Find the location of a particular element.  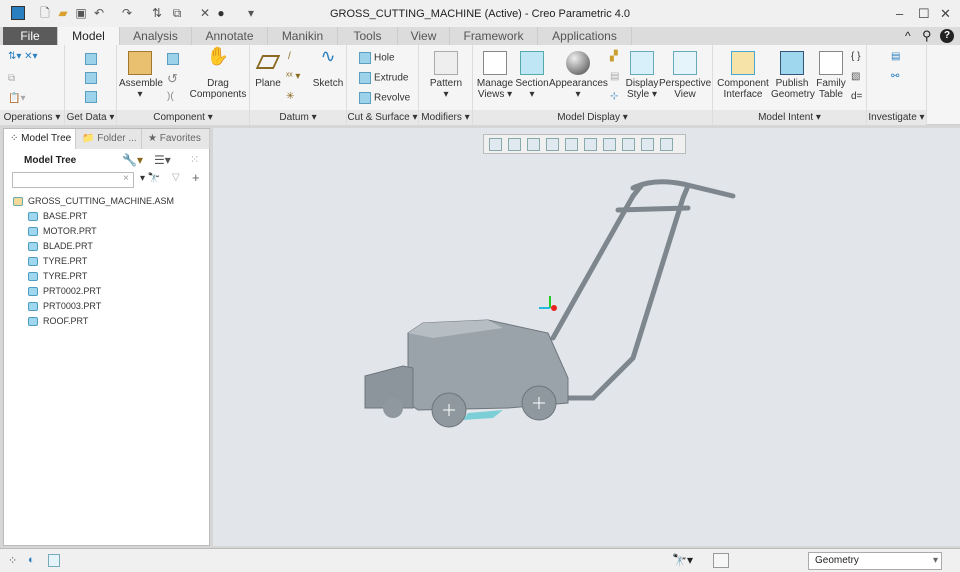

tab-model-tree: ⁘ Model Tree is located at coordinates (40, 139).